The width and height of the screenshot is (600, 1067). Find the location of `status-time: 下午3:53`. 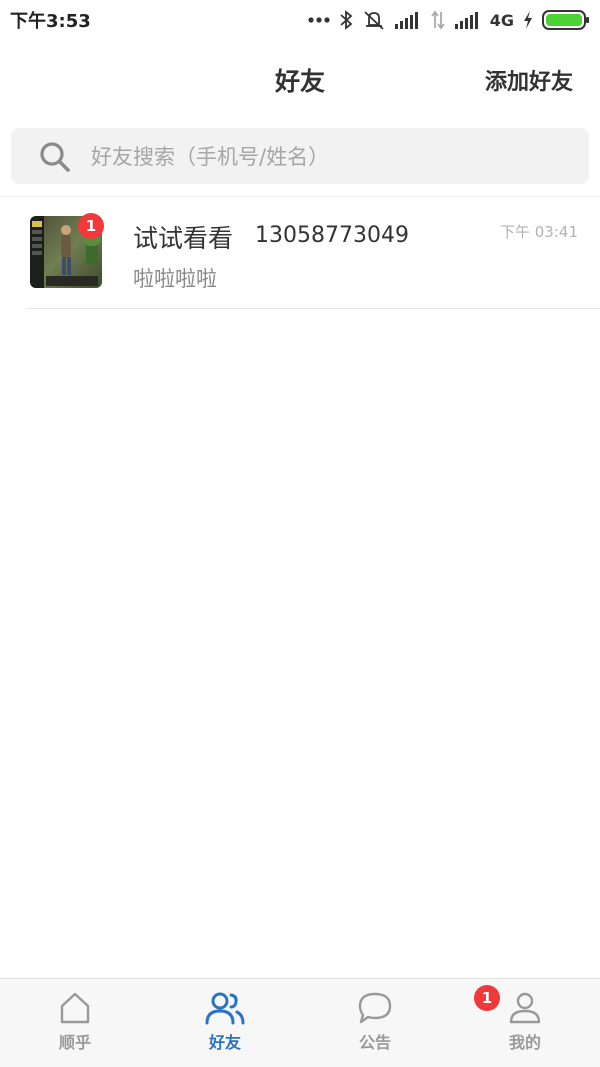

status-time: 下午3:53 is located at coordinates (50, 21).